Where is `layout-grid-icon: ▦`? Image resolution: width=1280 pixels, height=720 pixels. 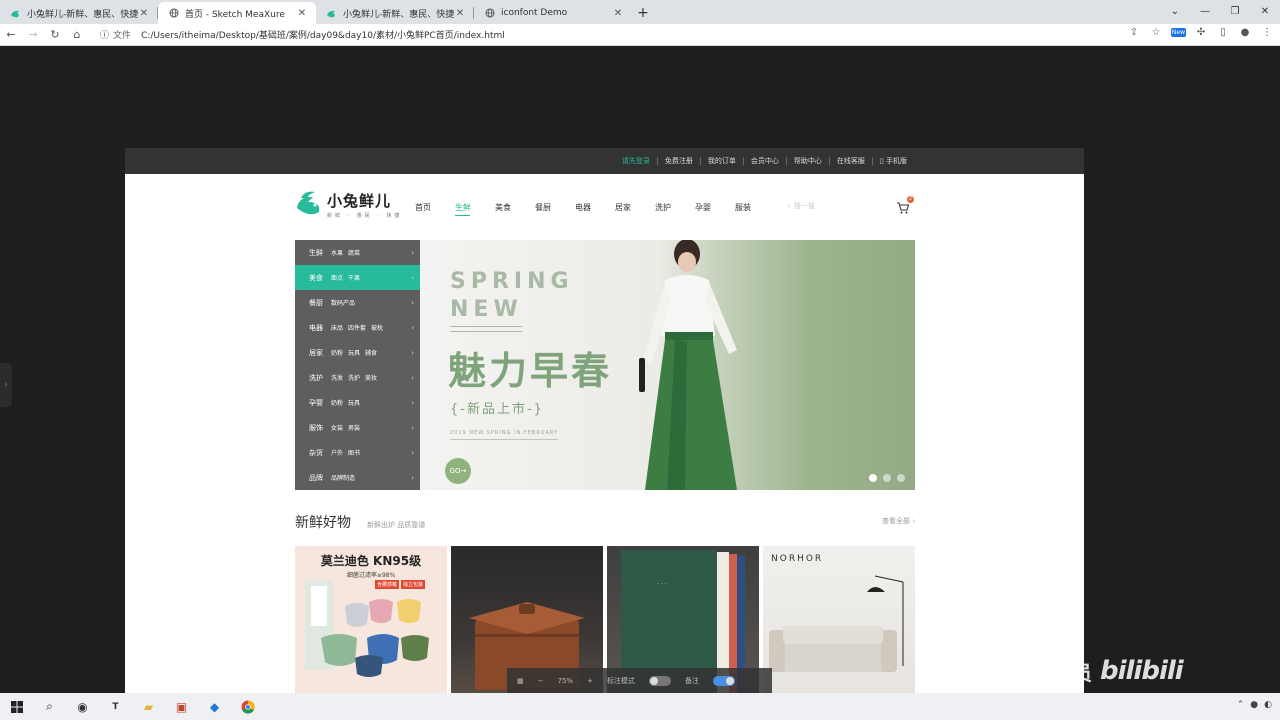 layout-grid-icon: ▦ is located at coordinates (520, 681).